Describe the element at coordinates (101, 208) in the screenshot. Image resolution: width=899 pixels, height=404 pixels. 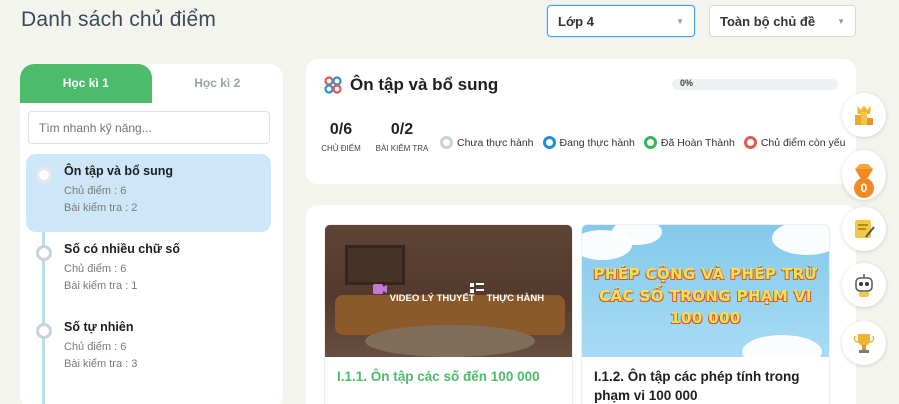
I see `skill-tests-count: Bài kiểm tra : 2` at that location.